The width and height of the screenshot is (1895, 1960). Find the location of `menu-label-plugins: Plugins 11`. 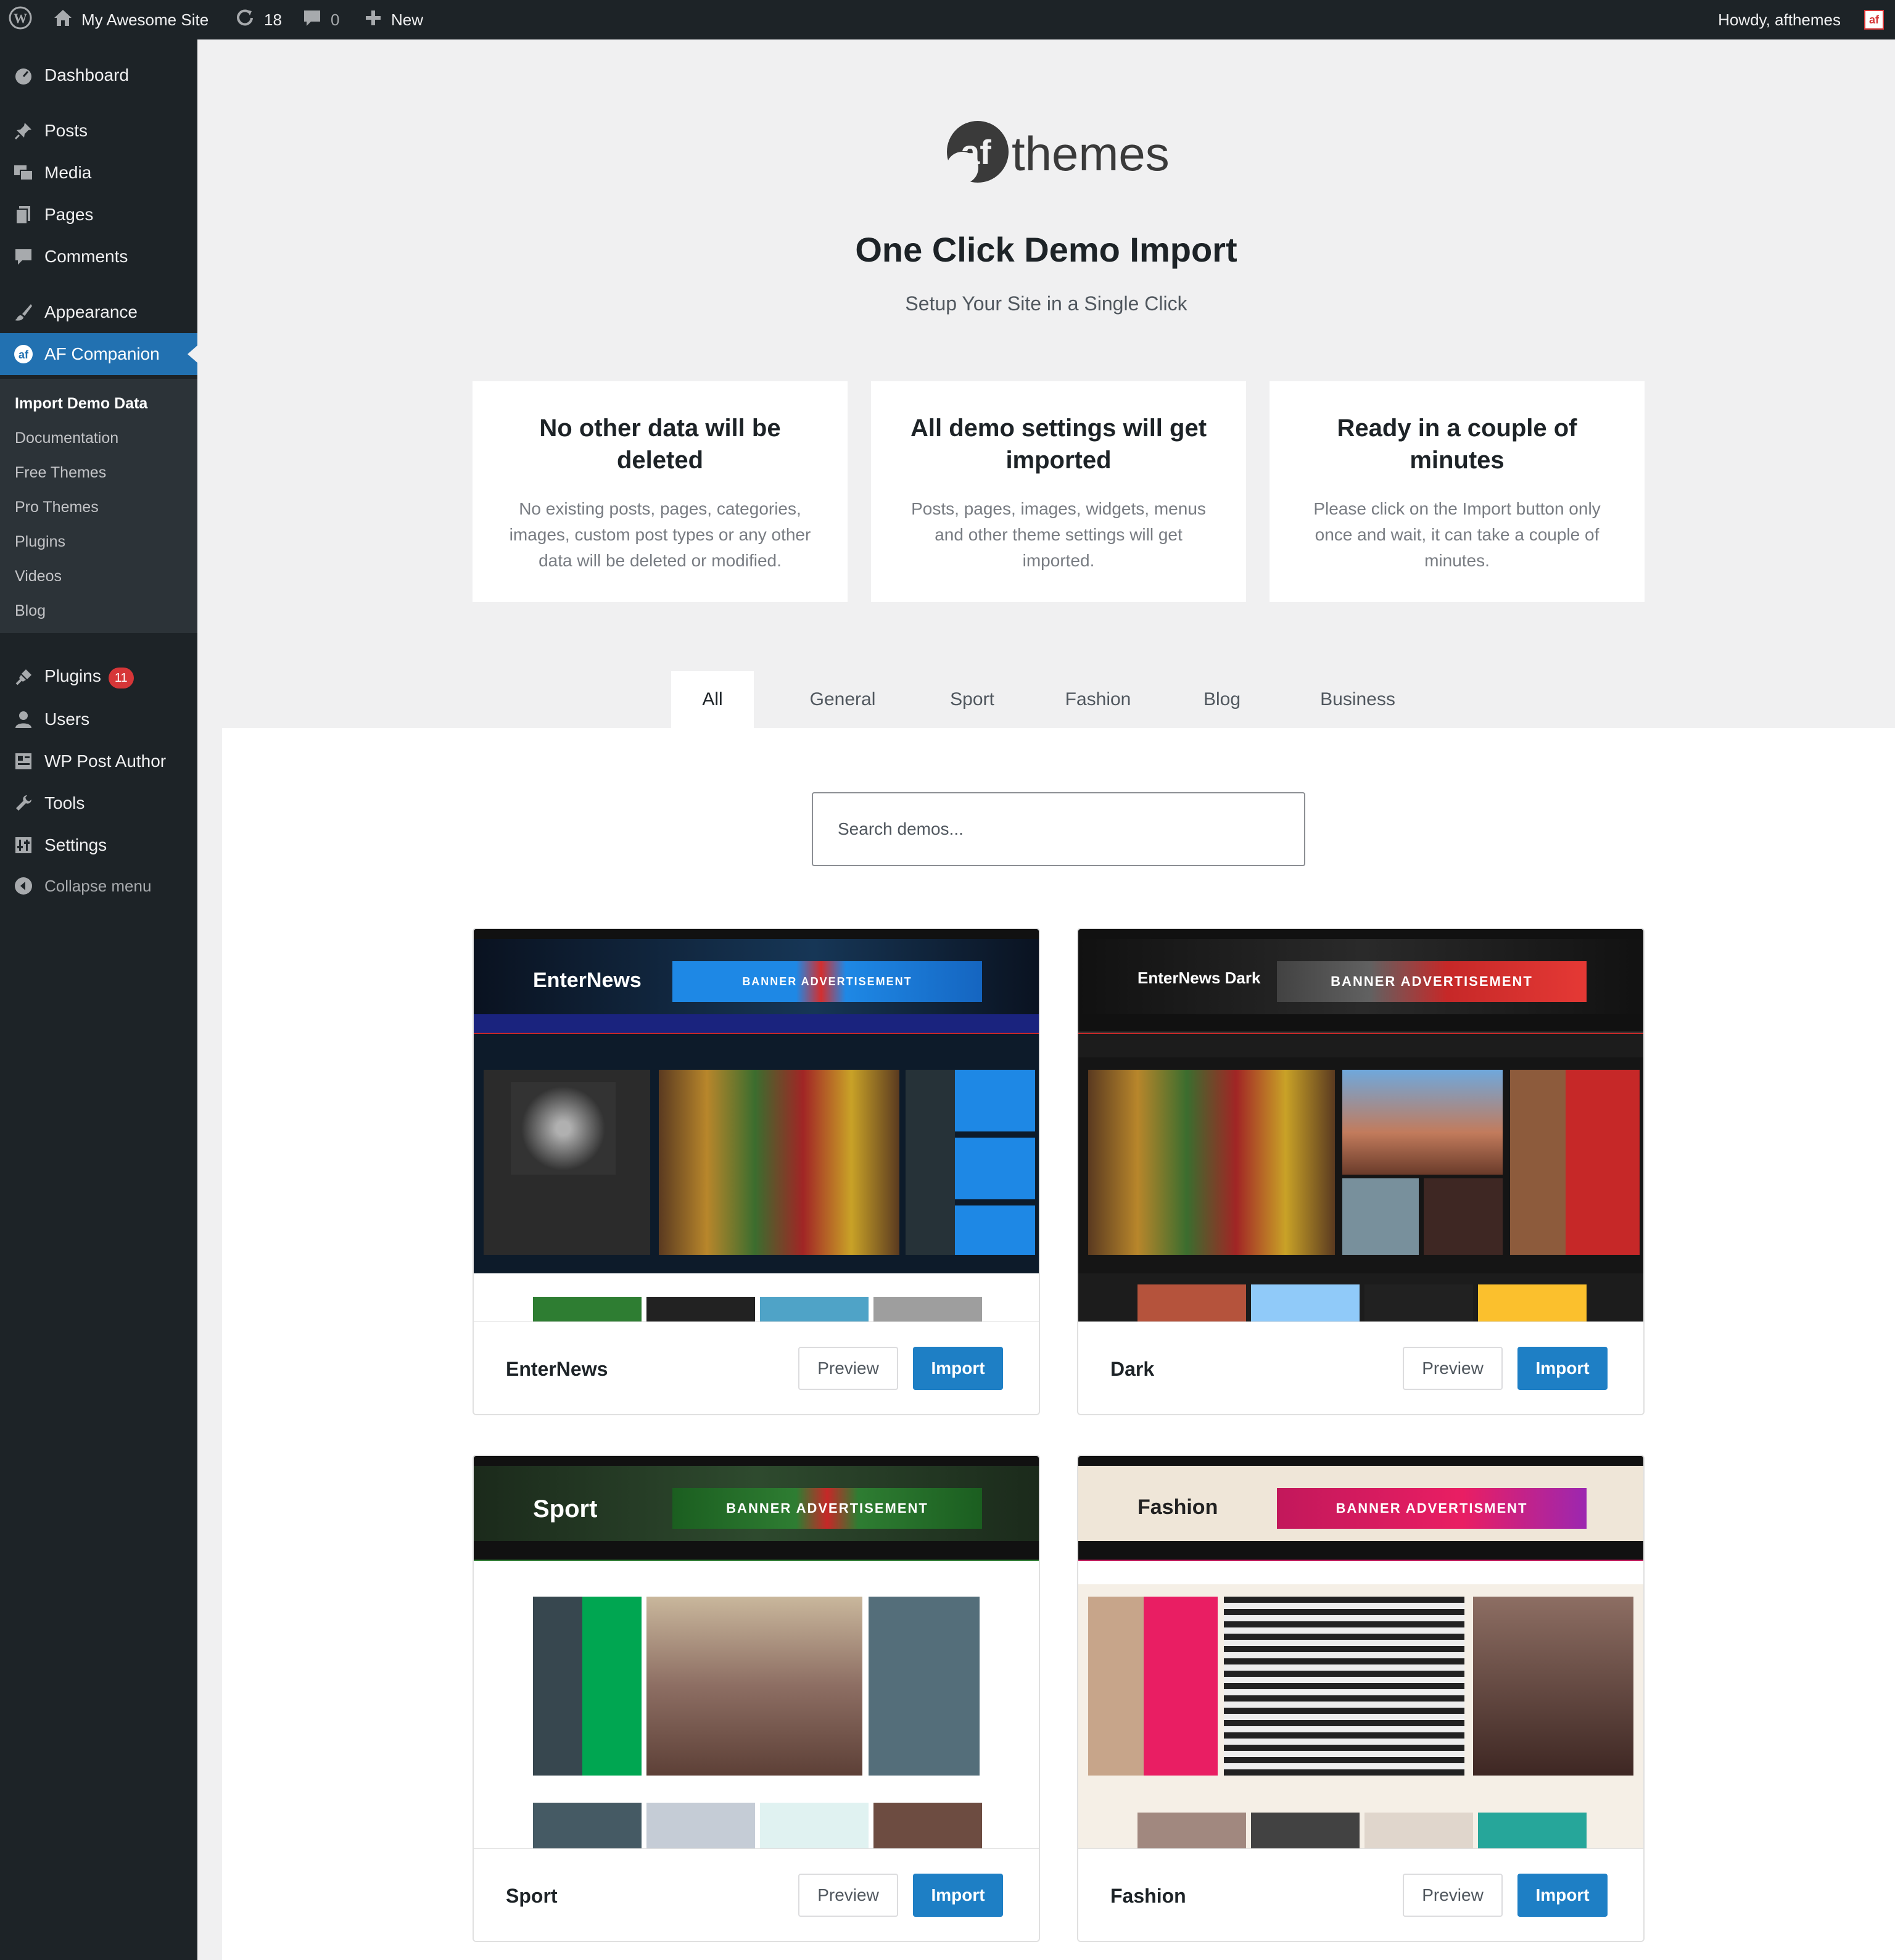

menu-label-plugins: Plugins 11 is located at coordinates (89, 678).